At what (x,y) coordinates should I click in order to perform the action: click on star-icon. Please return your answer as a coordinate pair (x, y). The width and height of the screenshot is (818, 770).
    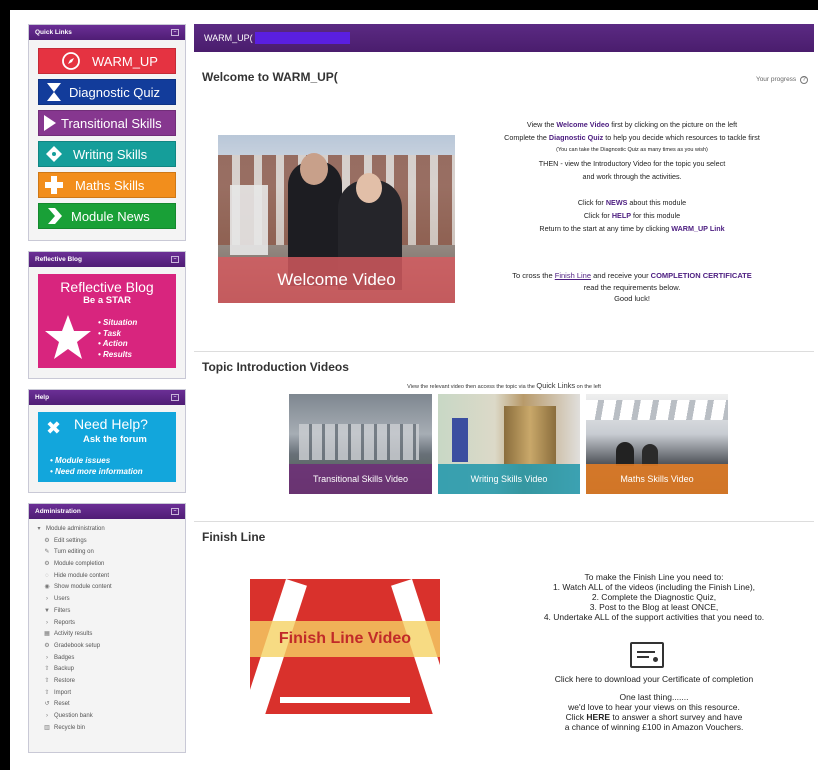
    Looking at the image, I should click on (68, 339).